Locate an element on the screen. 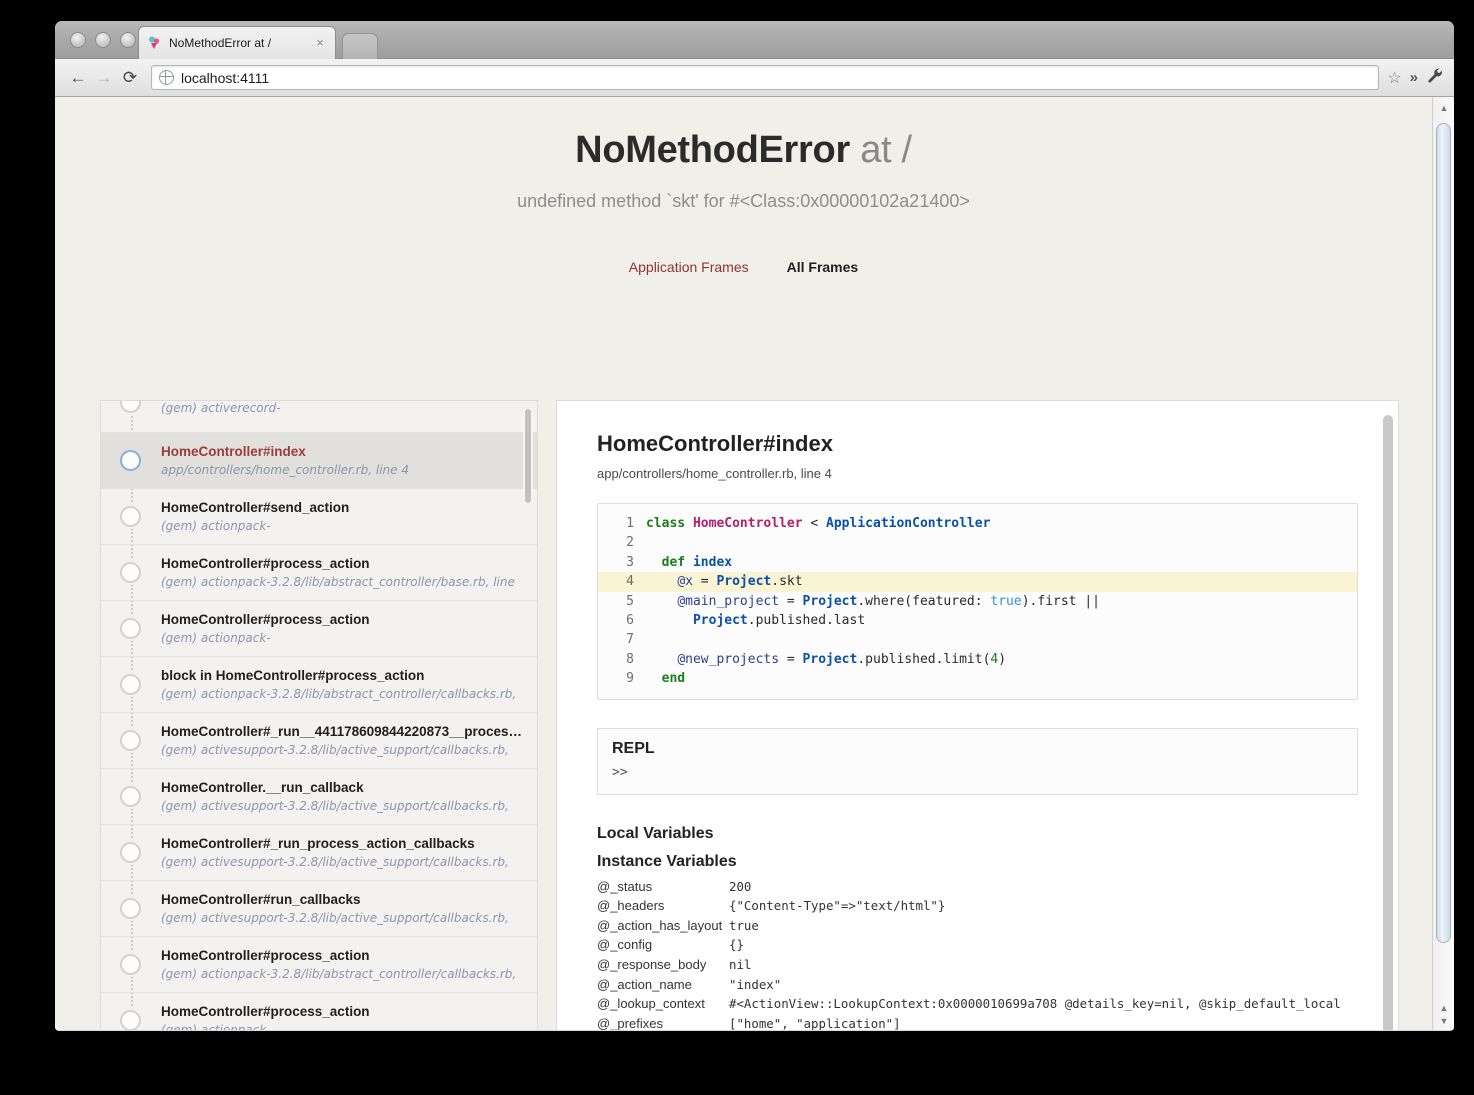 The image size is (1474, 1095). detail-scrollbar is located at coordinates (1388, 722).